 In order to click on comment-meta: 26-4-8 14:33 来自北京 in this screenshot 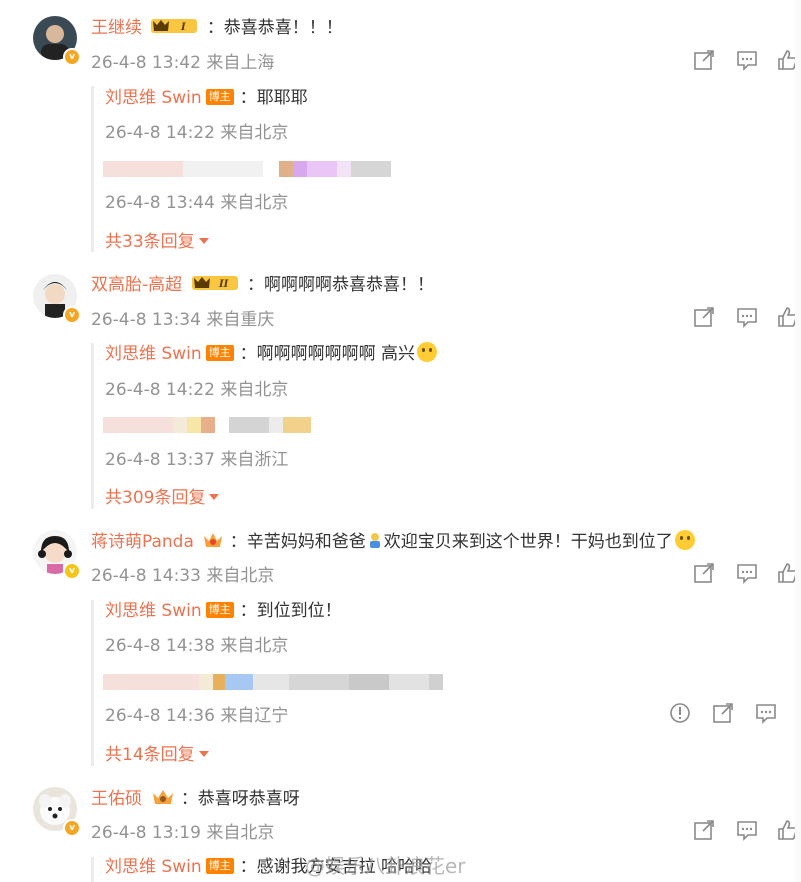, I will do `click(182, 573)`.